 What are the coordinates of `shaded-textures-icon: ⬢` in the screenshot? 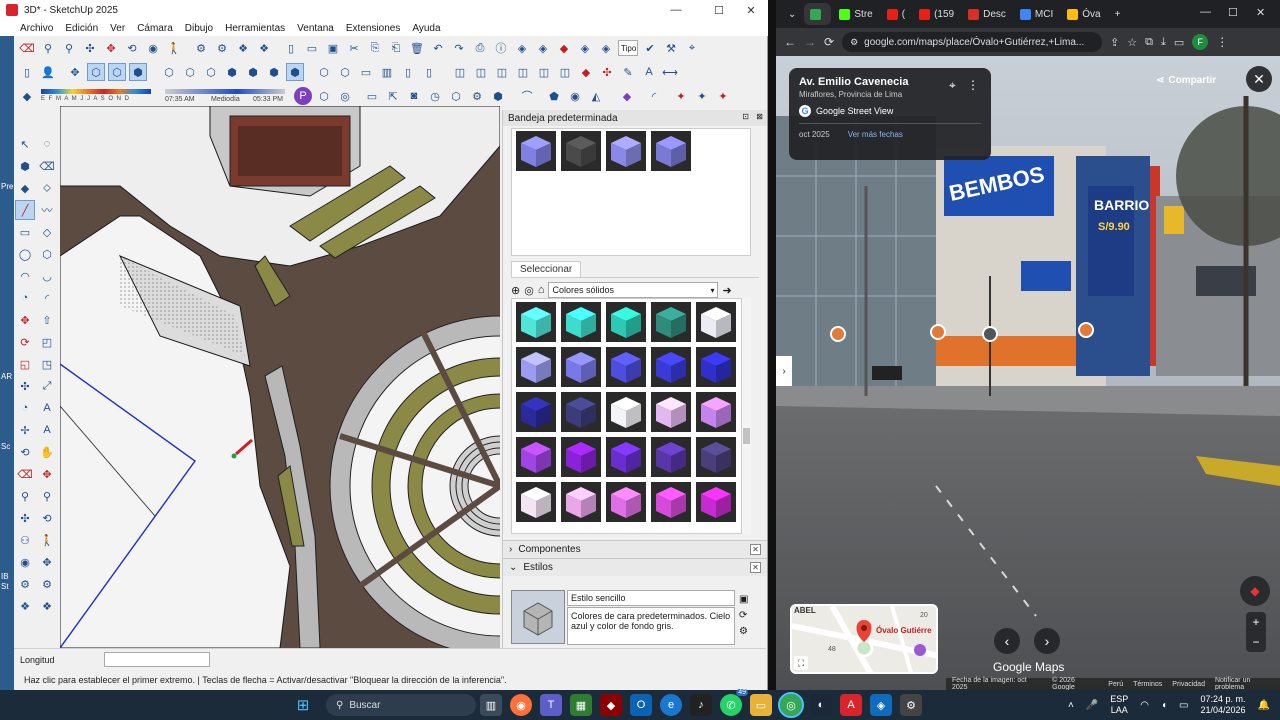 It's located at (274, 72).